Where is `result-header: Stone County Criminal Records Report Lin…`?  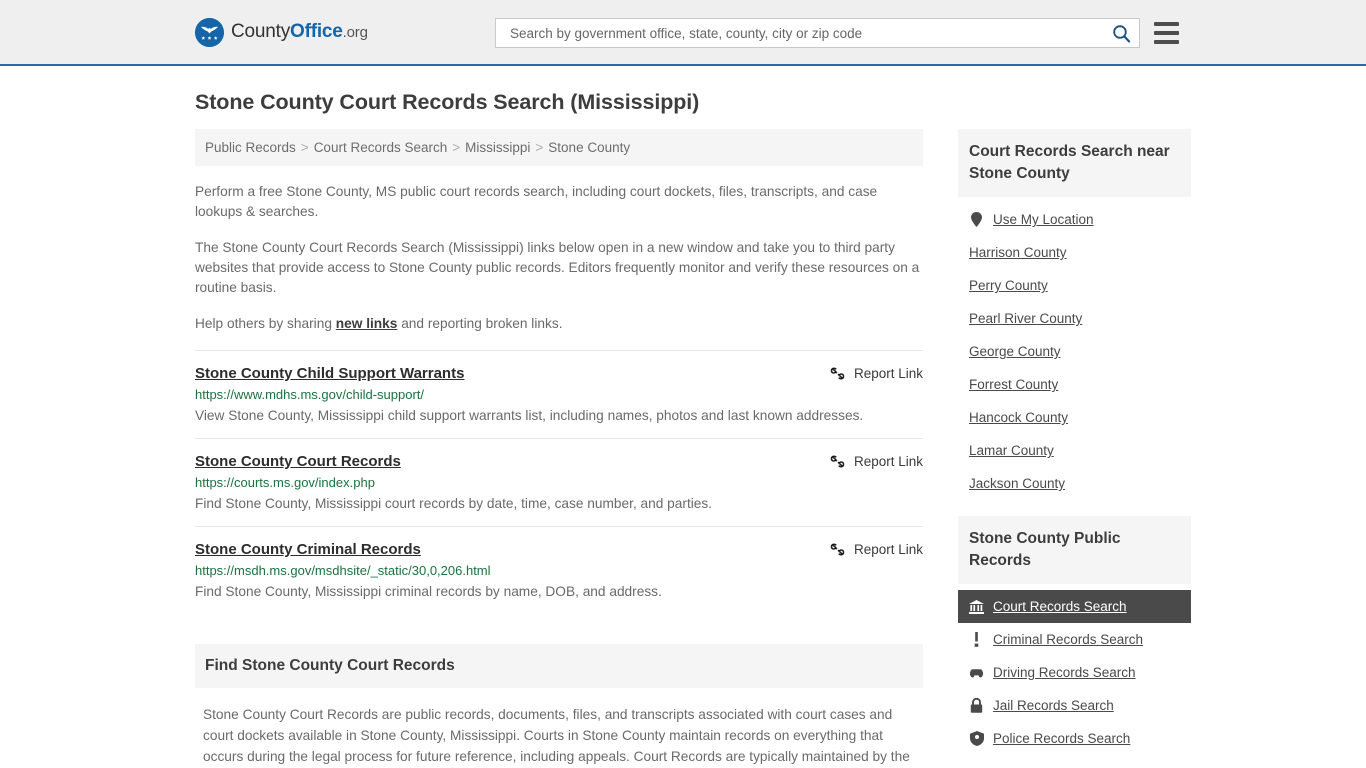
result-header: Stone County Criminal Records Report Lin… is located at coordinates (559, 549).